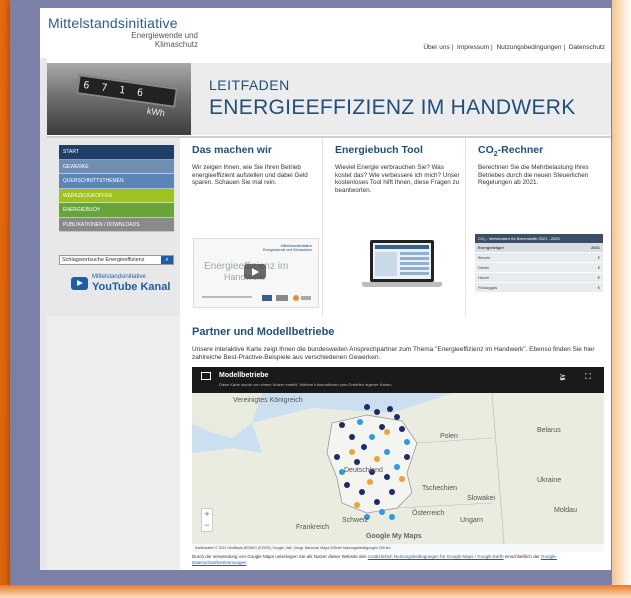 Image resolution: width=631 pixels, height=598 pixels. Describe the element at coordinates (379, 150) in the screenshot. I see `feature-title: Energiebuch Tool` at that location.